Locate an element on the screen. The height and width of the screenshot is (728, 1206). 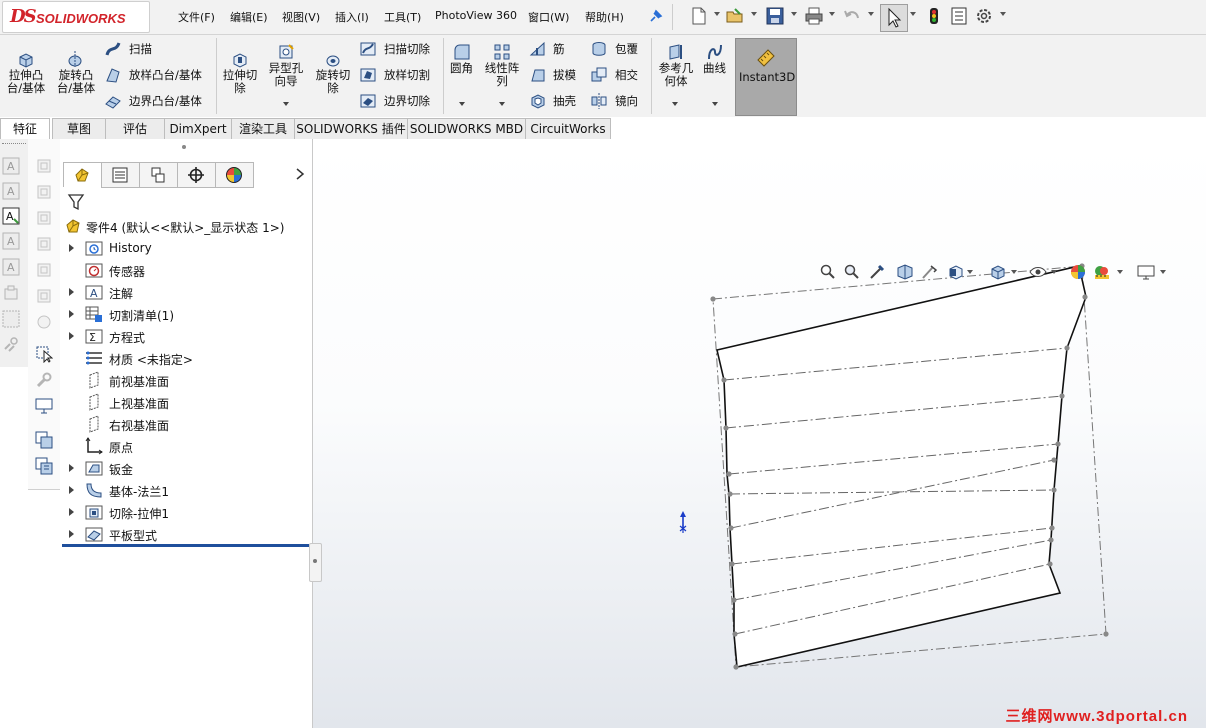
loft-boss-icon is located at coordinates (113, 75).